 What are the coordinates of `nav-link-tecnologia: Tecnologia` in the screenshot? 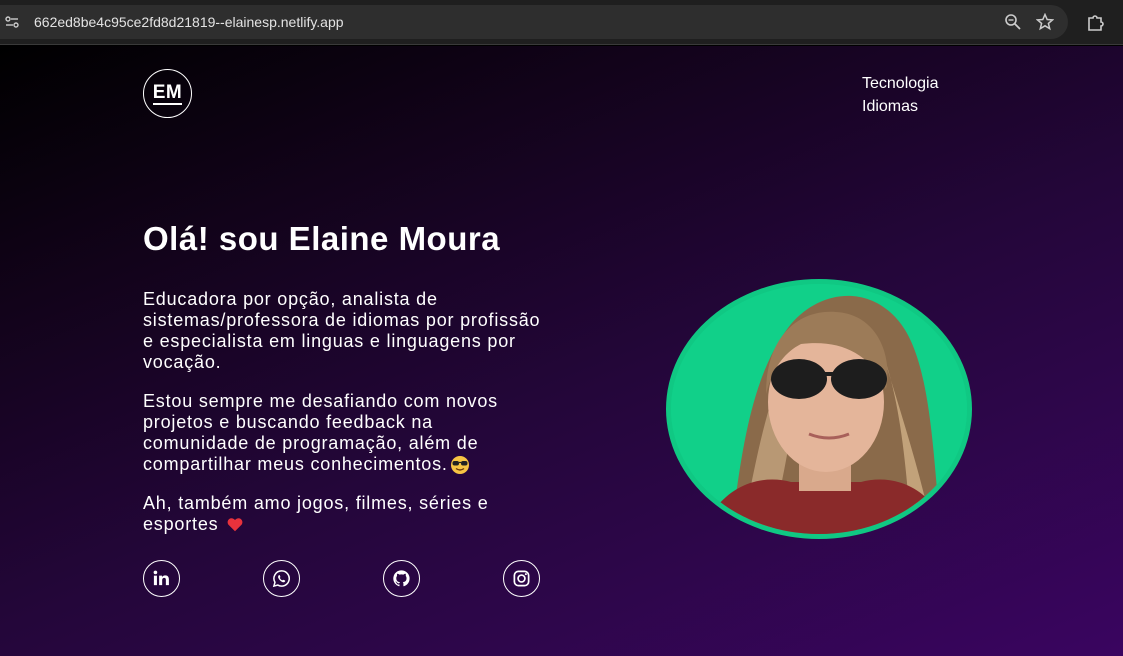 It's located at (900, 83).